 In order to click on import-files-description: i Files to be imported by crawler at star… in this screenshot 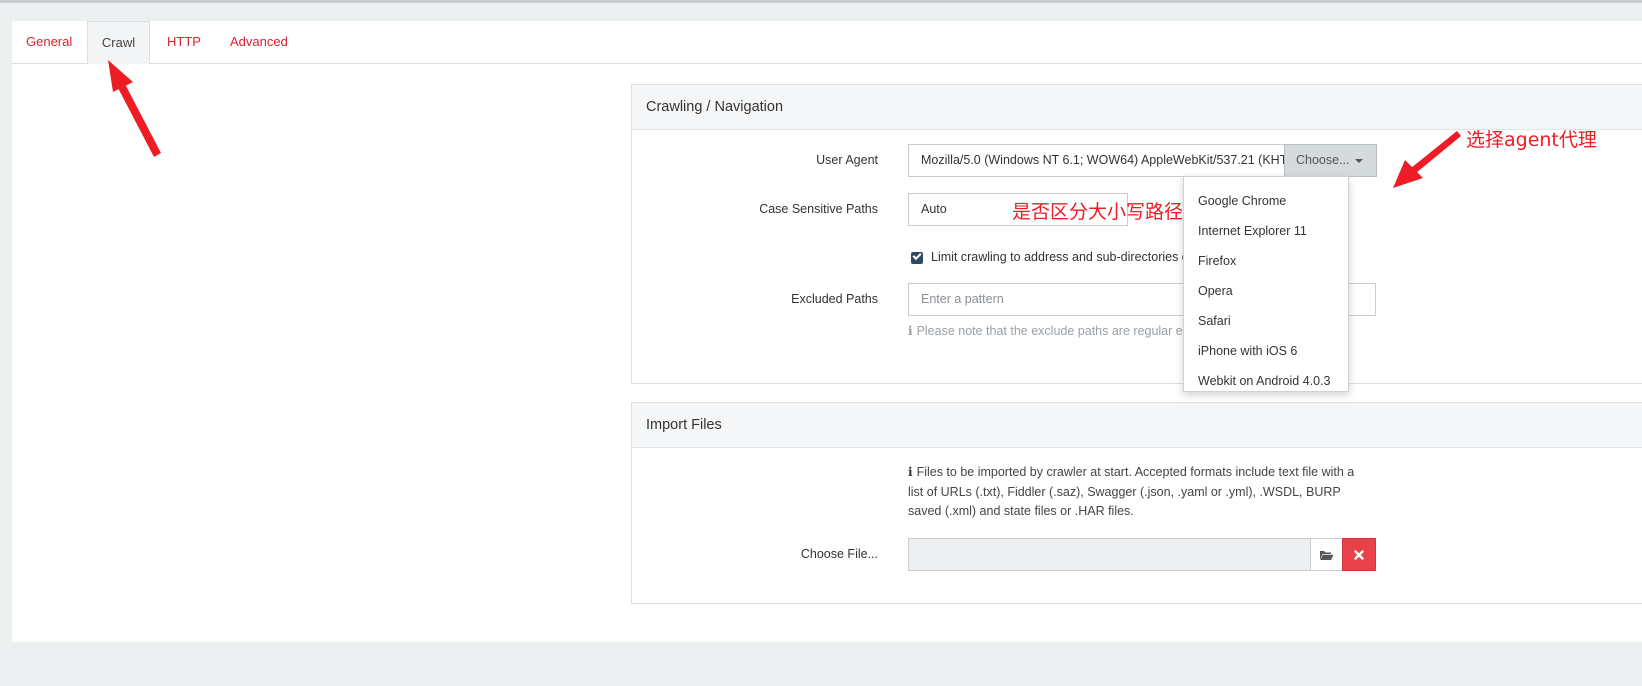, I will do `click(1135, 492)`.